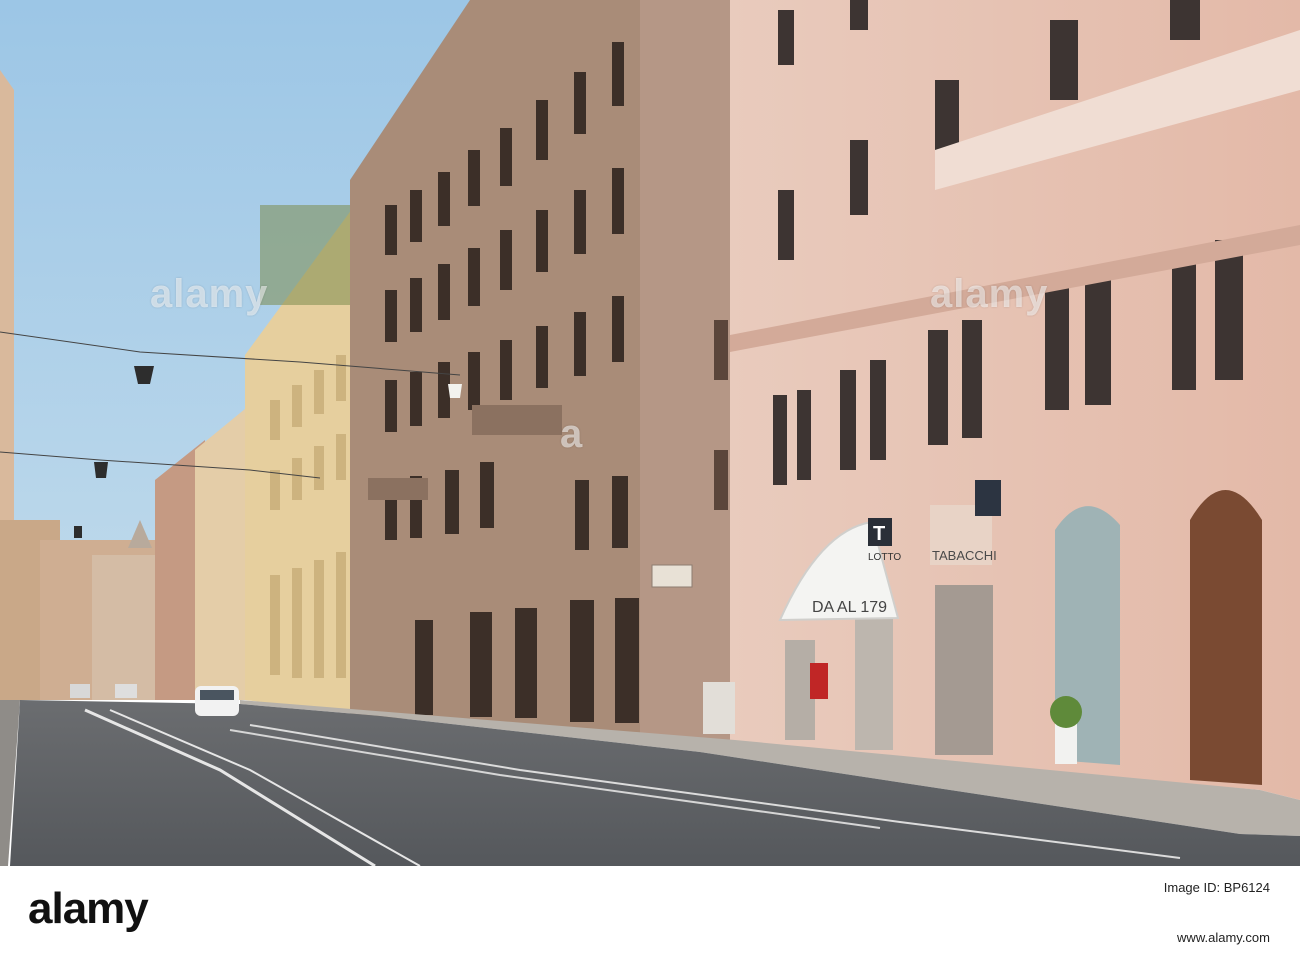  I want to click on awning-text: DA AL 179, so click(849, 607).